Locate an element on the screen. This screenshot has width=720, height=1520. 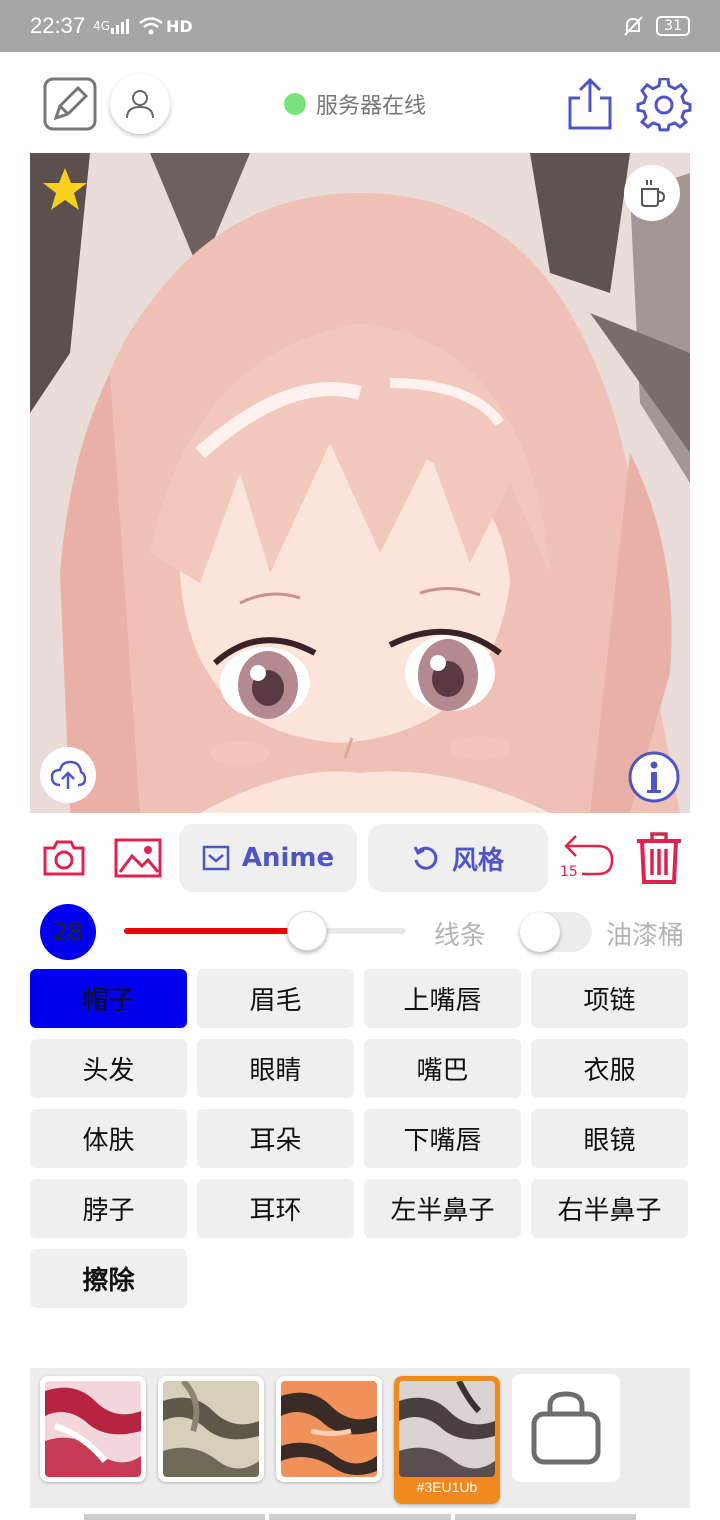
part-button: 右半鼻子 is located at coordinates (609, 1208).